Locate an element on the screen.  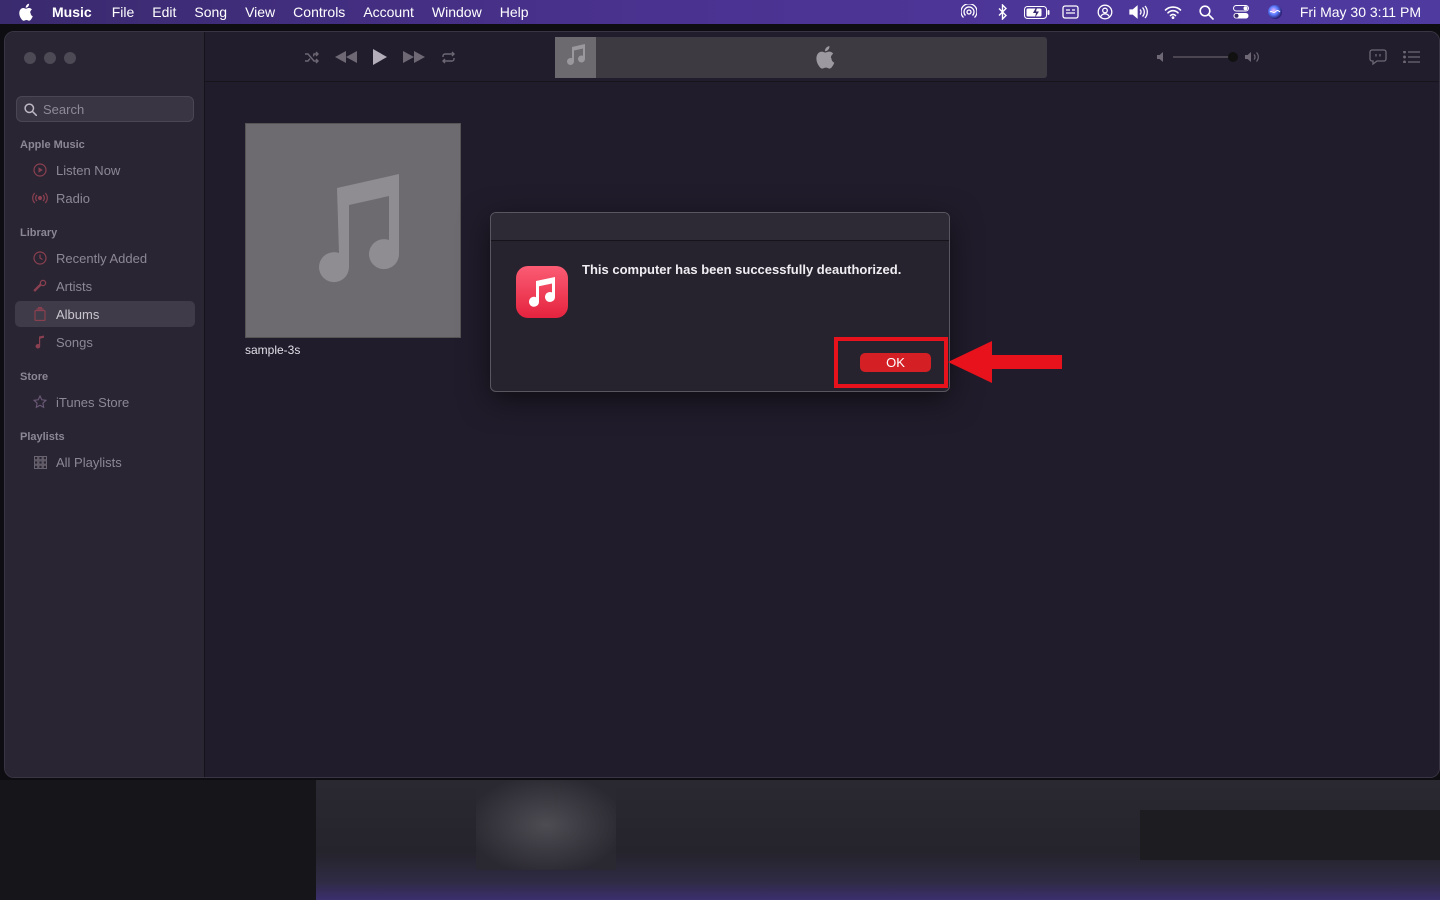
sidebar-item-all-playlists: All Playlists is located at coordinates (105, 462).